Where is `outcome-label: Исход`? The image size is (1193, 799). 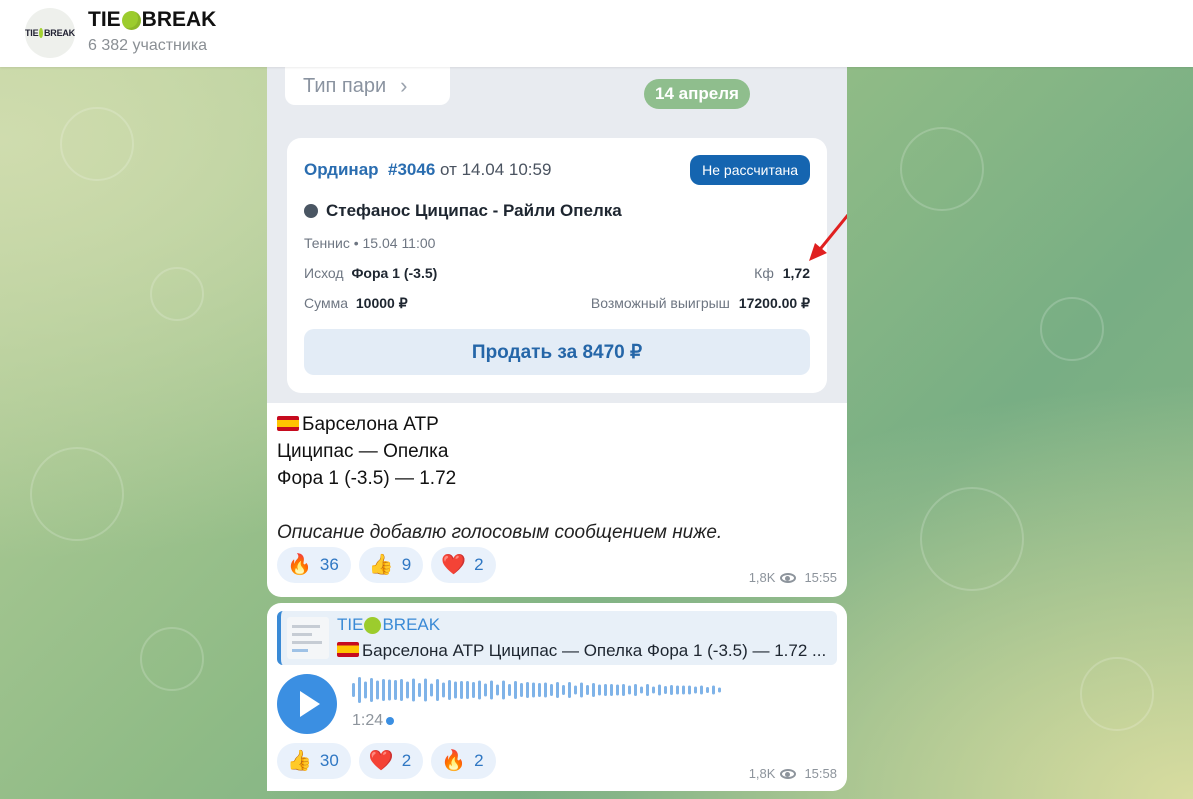
outcome-label: Исход is located at coordinates (324, 273).